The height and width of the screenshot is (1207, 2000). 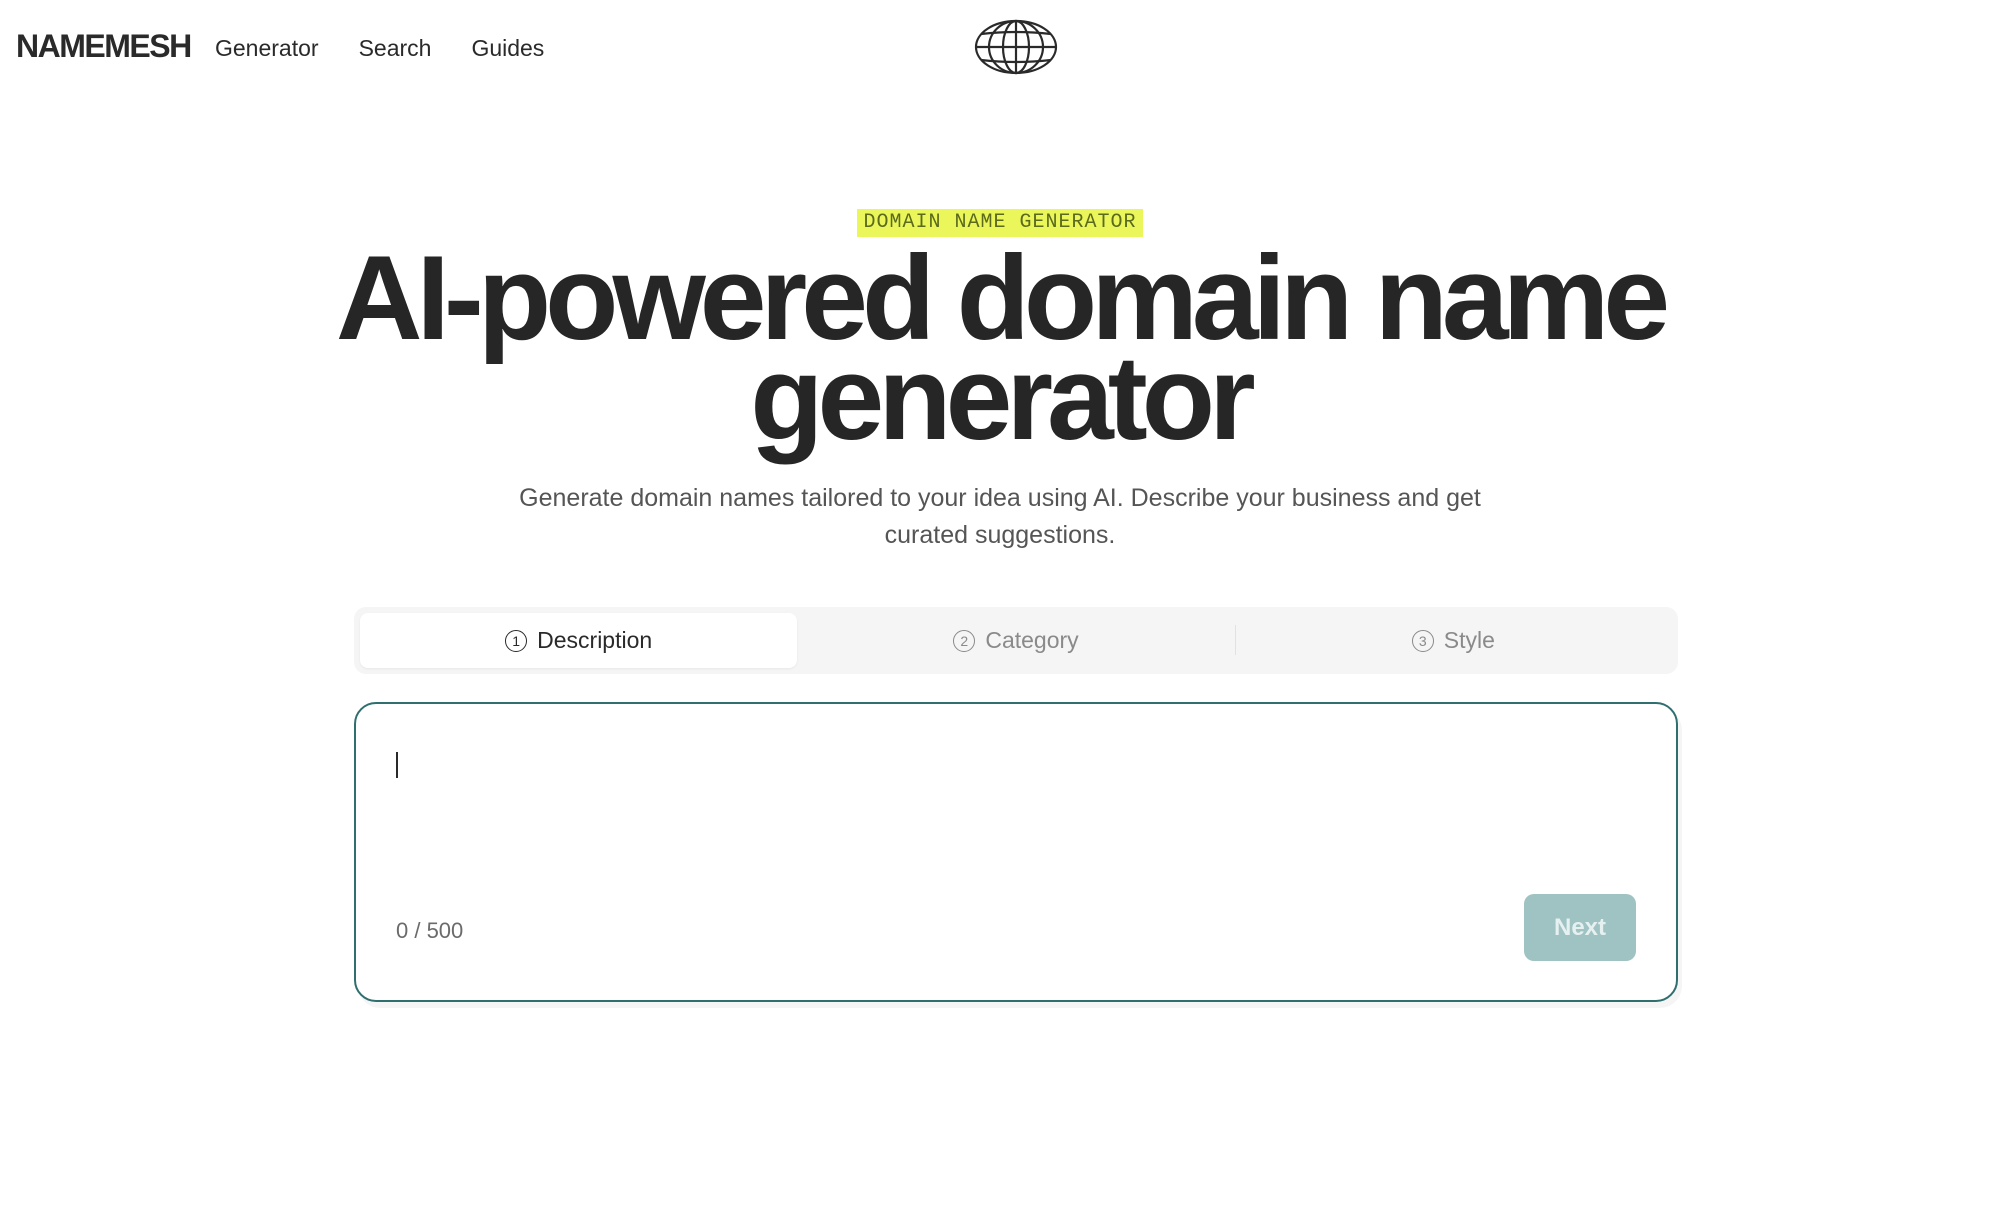 What do you see at coordinates (1016, 47) in the screenshot?
I see `globe-icon` at bounding box center [1016, 47].